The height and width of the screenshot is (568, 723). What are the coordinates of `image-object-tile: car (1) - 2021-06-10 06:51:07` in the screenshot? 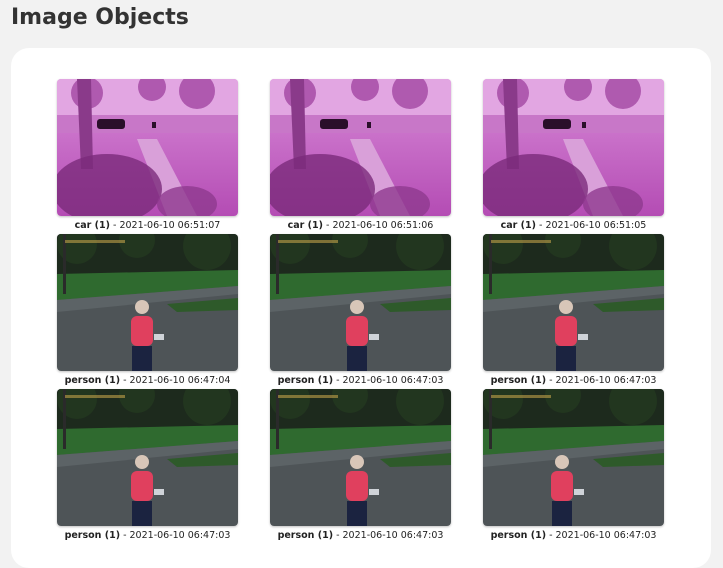 It's located at (147, 156).